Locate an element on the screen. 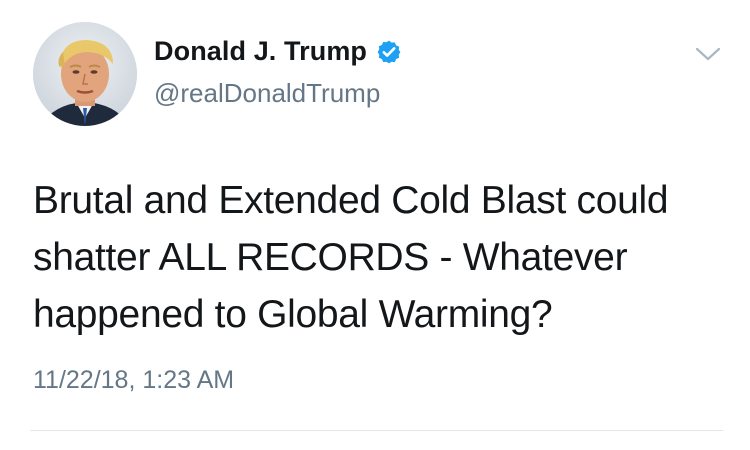  chevron-down-icon is located at coordinates (708, 54).